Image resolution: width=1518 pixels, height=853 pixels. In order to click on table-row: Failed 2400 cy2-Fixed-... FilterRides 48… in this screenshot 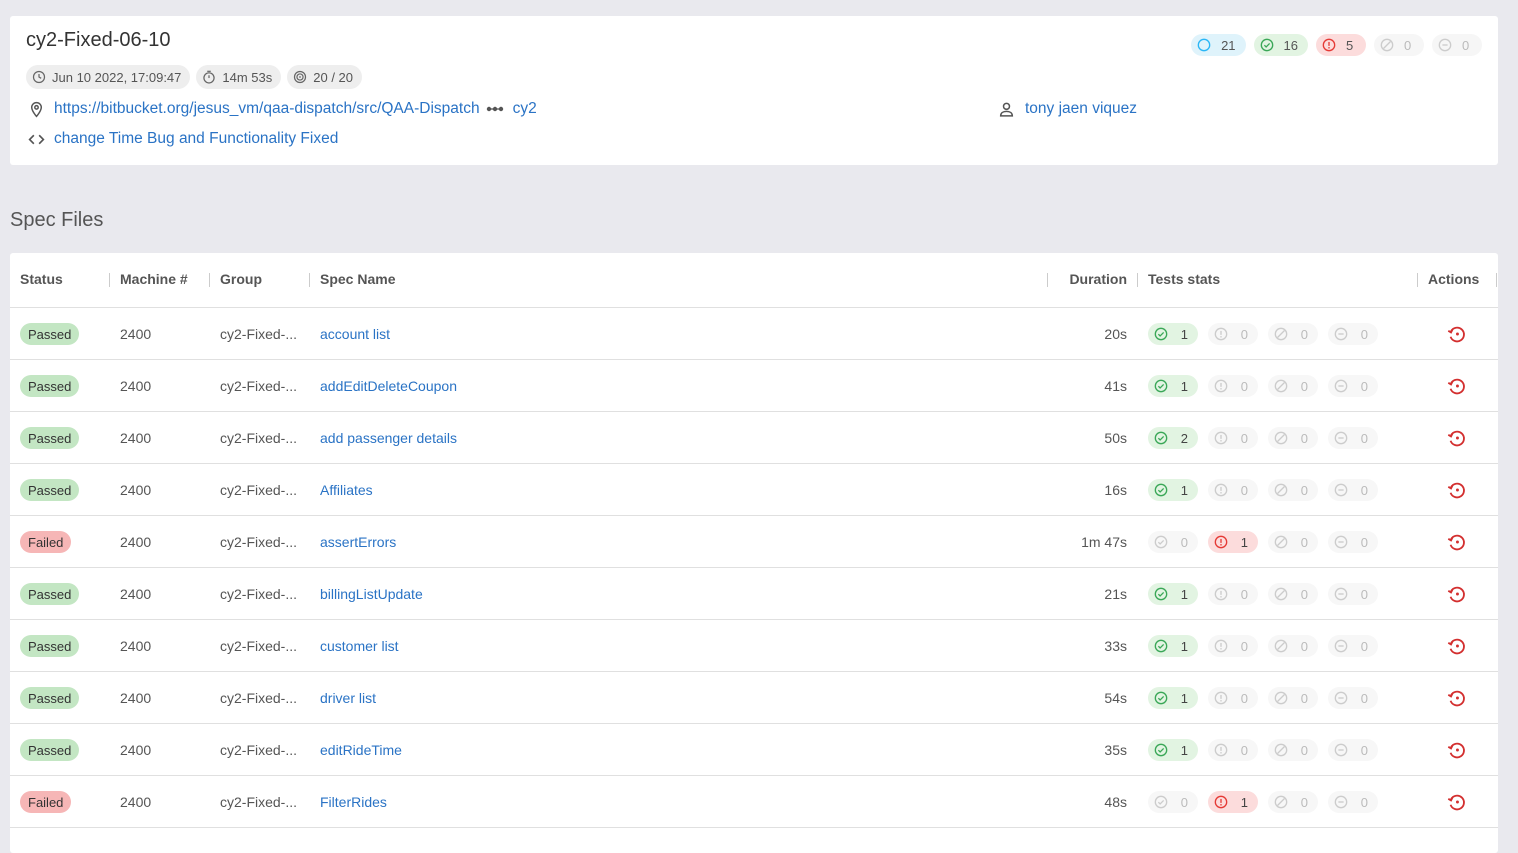, I will do `click(754, 802)`.